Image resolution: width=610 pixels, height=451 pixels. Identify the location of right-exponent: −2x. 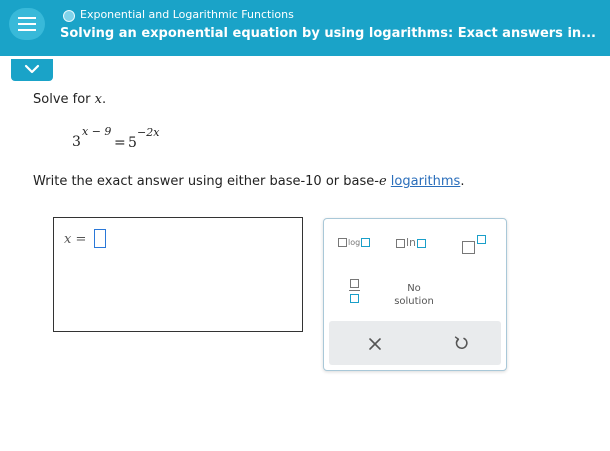
(148, 132).